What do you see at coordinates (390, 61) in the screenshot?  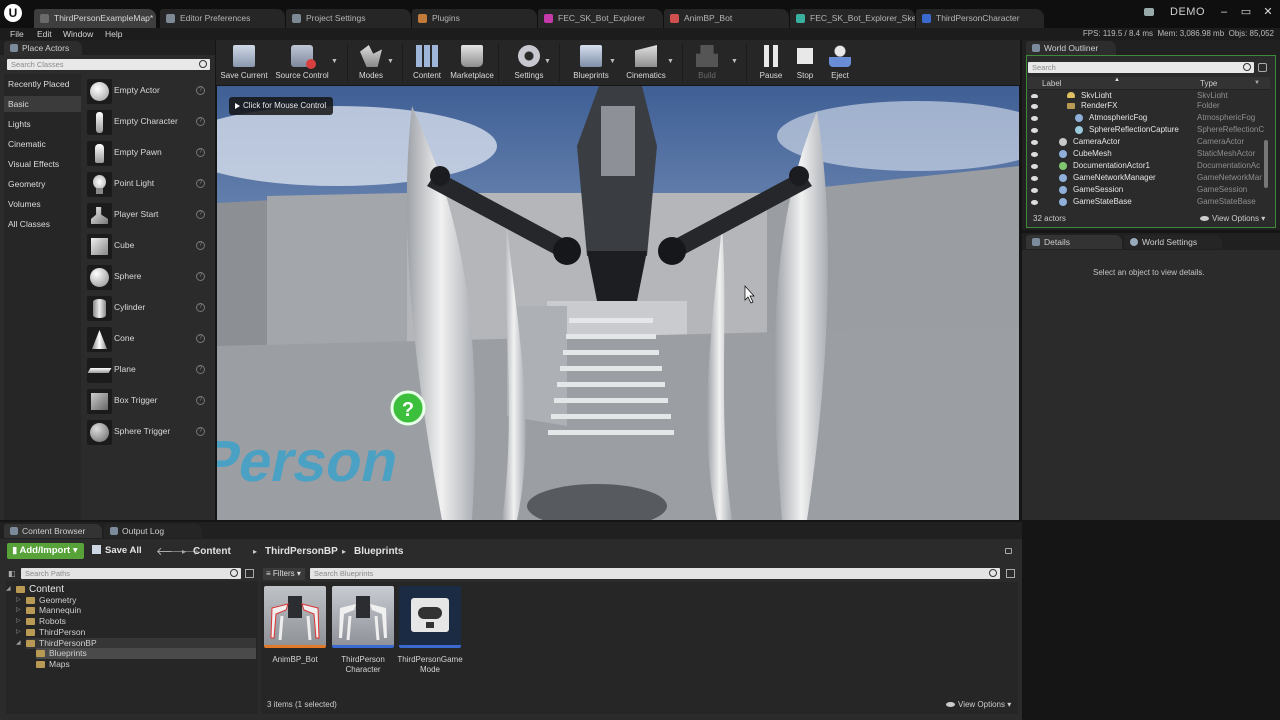 I see `modes-dropdown: ▼` at bounding box center [390, 61].